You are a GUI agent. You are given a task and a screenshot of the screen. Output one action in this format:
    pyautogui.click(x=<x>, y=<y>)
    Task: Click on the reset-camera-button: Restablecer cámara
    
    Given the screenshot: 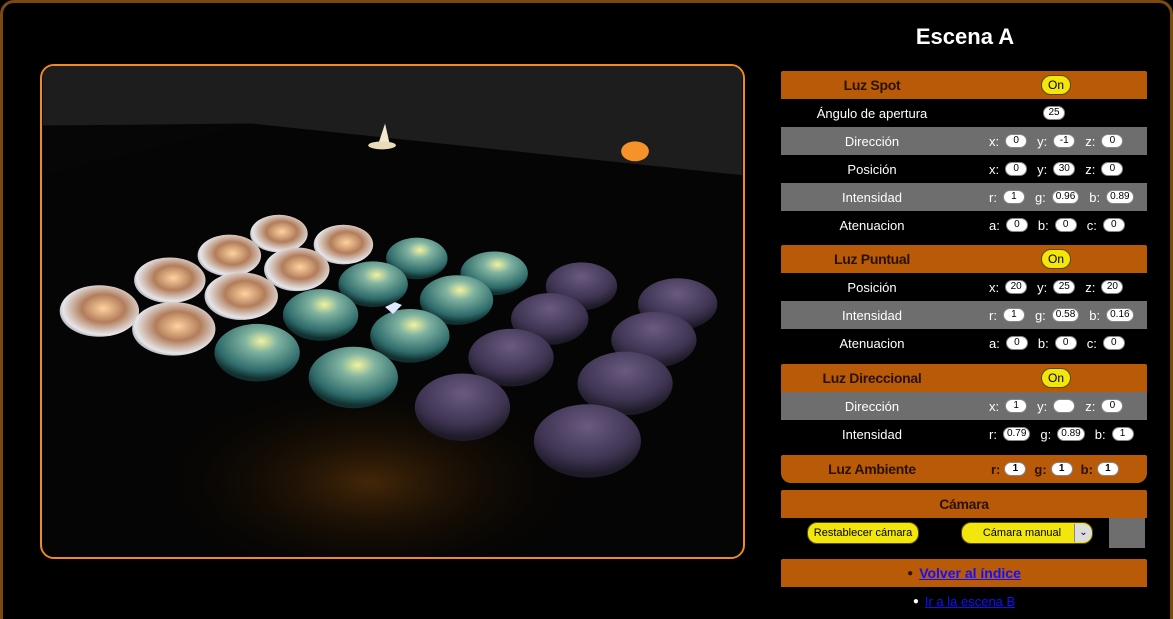 What is the action you would take?
    pyautogui.click(x=863, y=533)
    